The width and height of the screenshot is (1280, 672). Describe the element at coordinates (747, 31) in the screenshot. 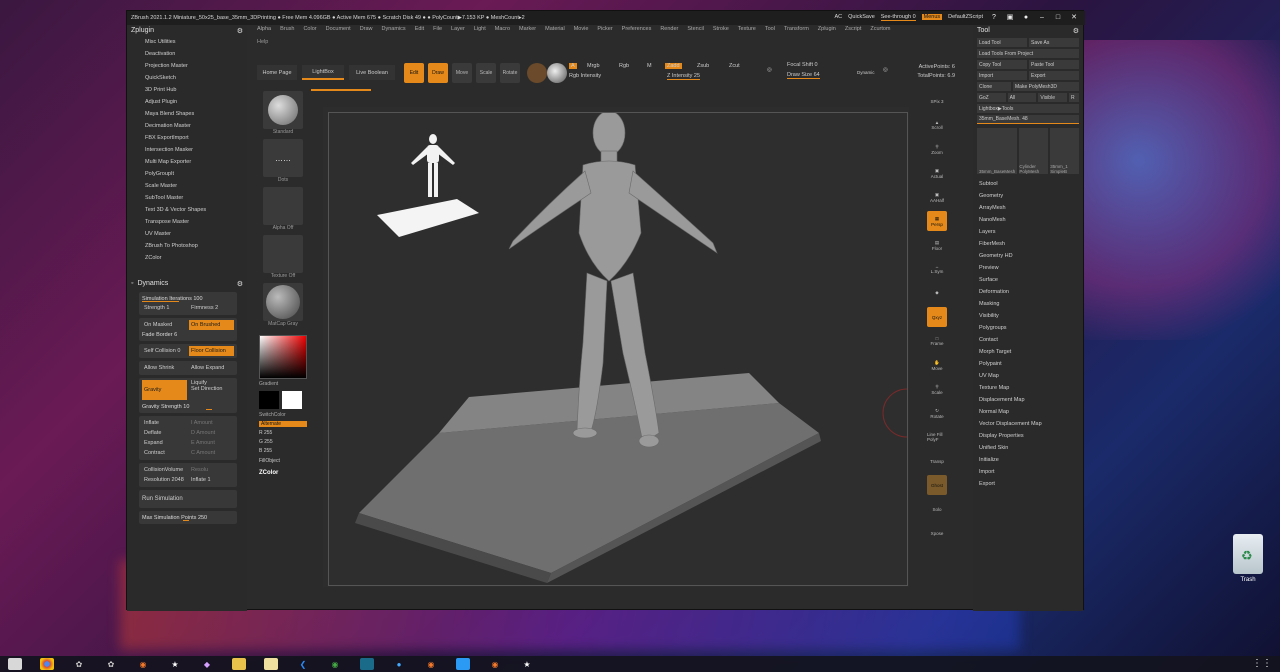

I see `menu-item: Texture` at that location.